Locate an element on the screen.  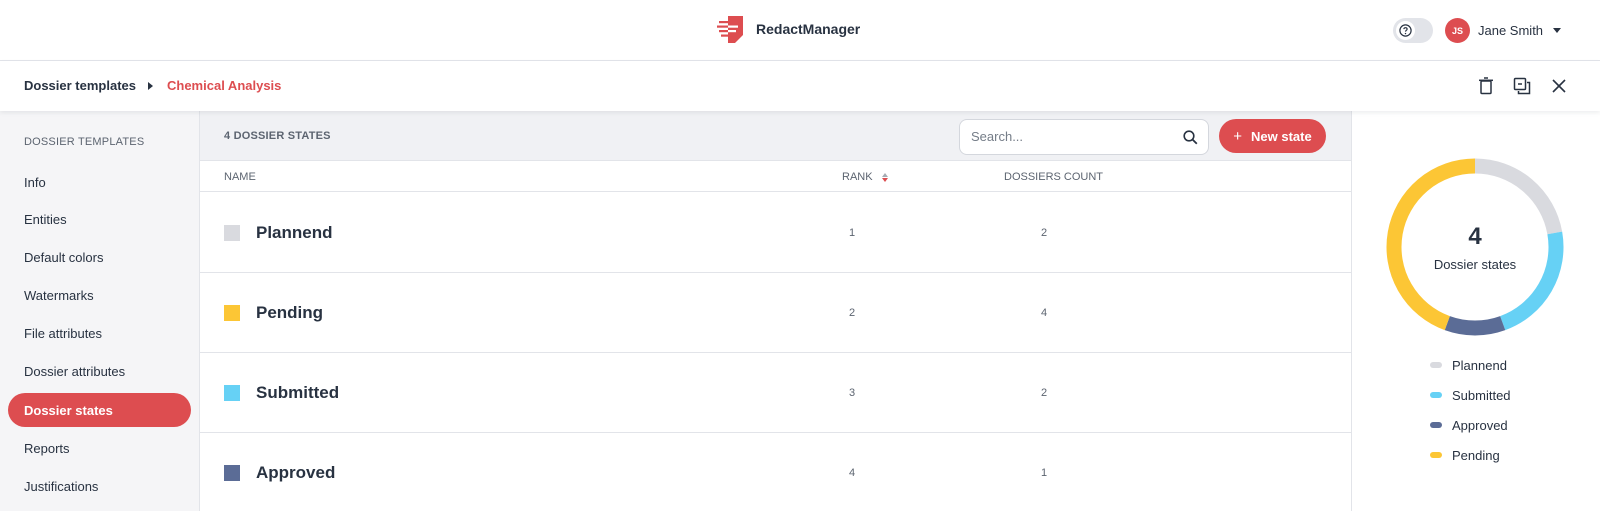
state-dossiers-count: 1 is located at coordinates (1044, 473).